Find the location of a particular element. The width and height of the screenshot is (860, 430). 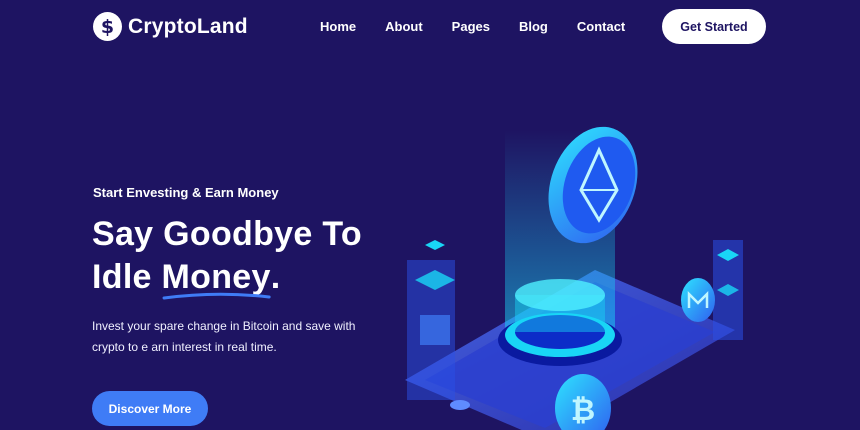

hero-headline: Say Goodbye To Idle Money. is located at coordinates (227, 256).